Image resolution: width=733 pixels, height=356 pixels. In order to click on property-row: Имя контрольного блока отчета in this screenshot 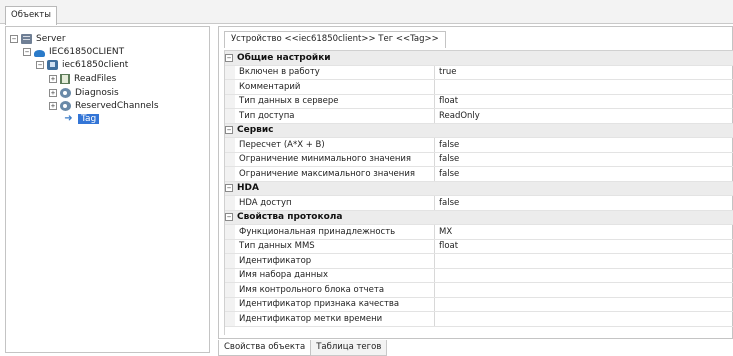, I will do `click(479, 290)`.